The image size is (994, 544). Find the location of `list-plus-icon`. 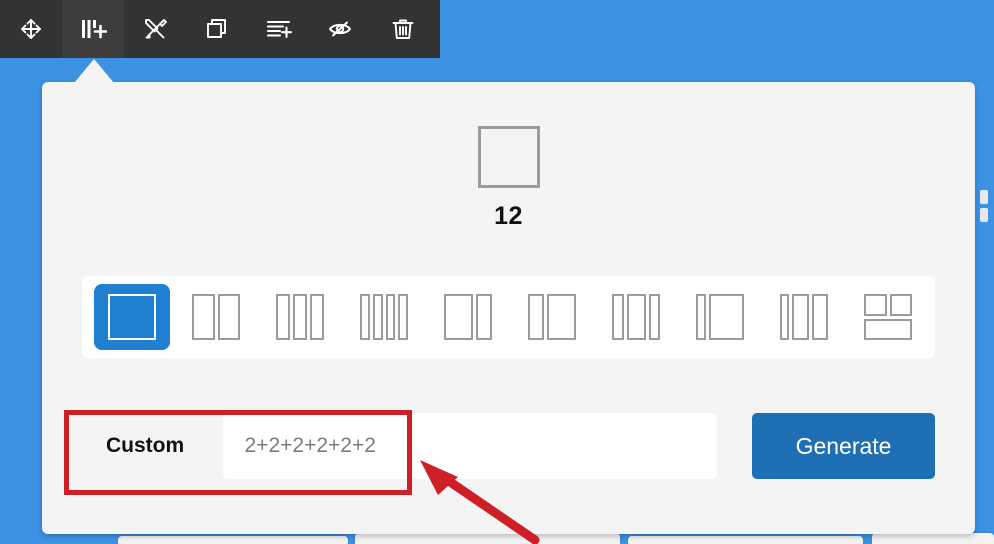

list-plus-icon is located at coordinates (279, 29).